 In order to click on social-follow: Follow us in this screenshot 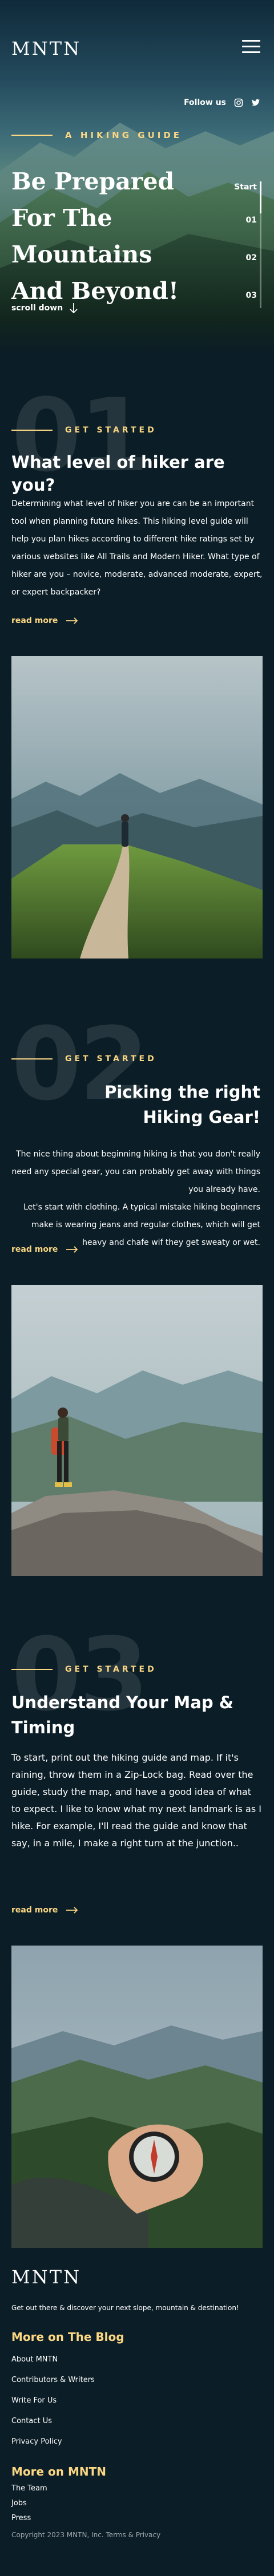, I will do `click(222, 102)`.